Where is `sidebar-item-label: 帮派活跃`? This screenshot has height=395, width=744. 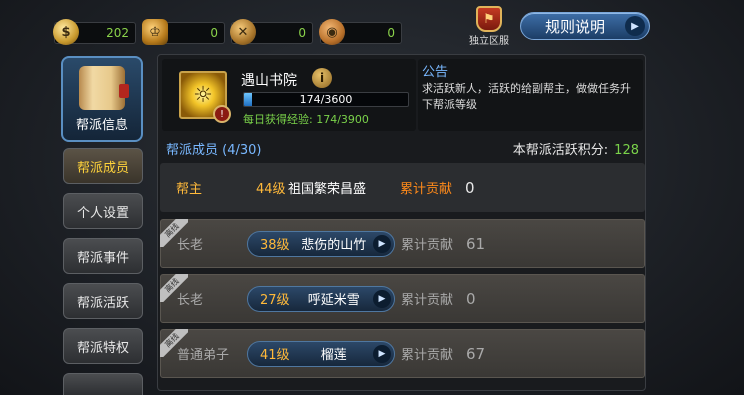 sidebar-item-label: 帮派活跃 is located at coordinates (102, 303).